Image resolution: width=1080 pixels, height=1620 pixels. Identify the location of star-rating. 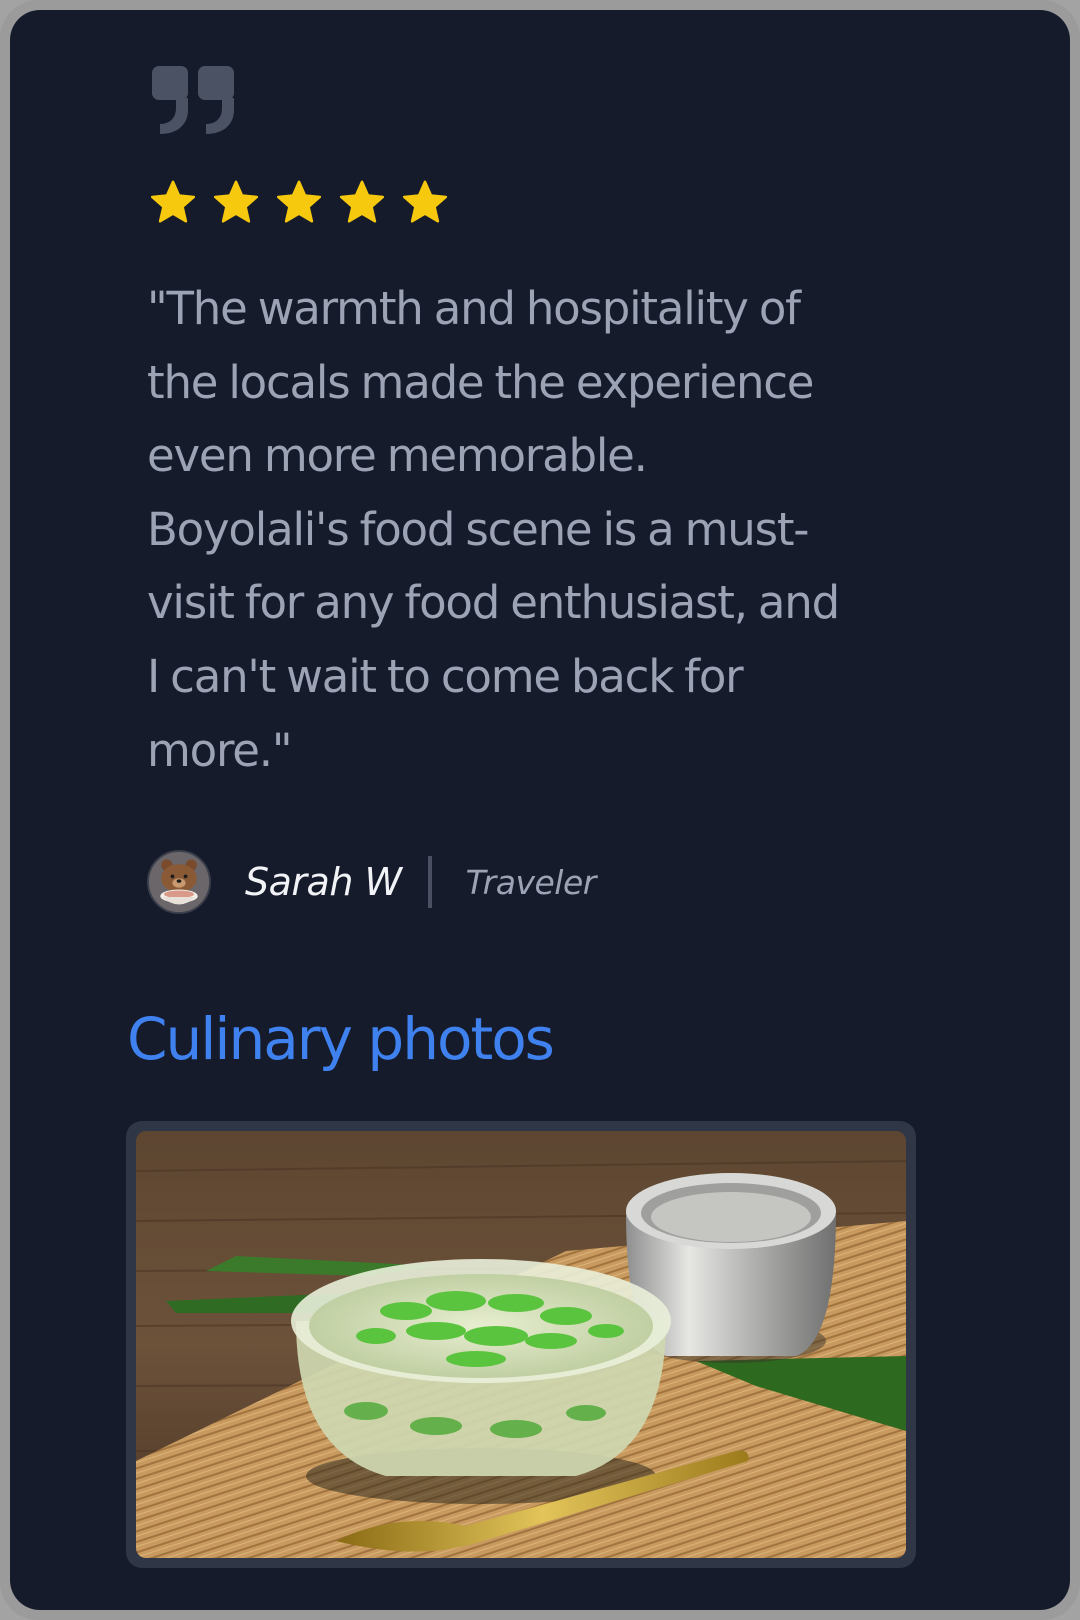
(299, 203).